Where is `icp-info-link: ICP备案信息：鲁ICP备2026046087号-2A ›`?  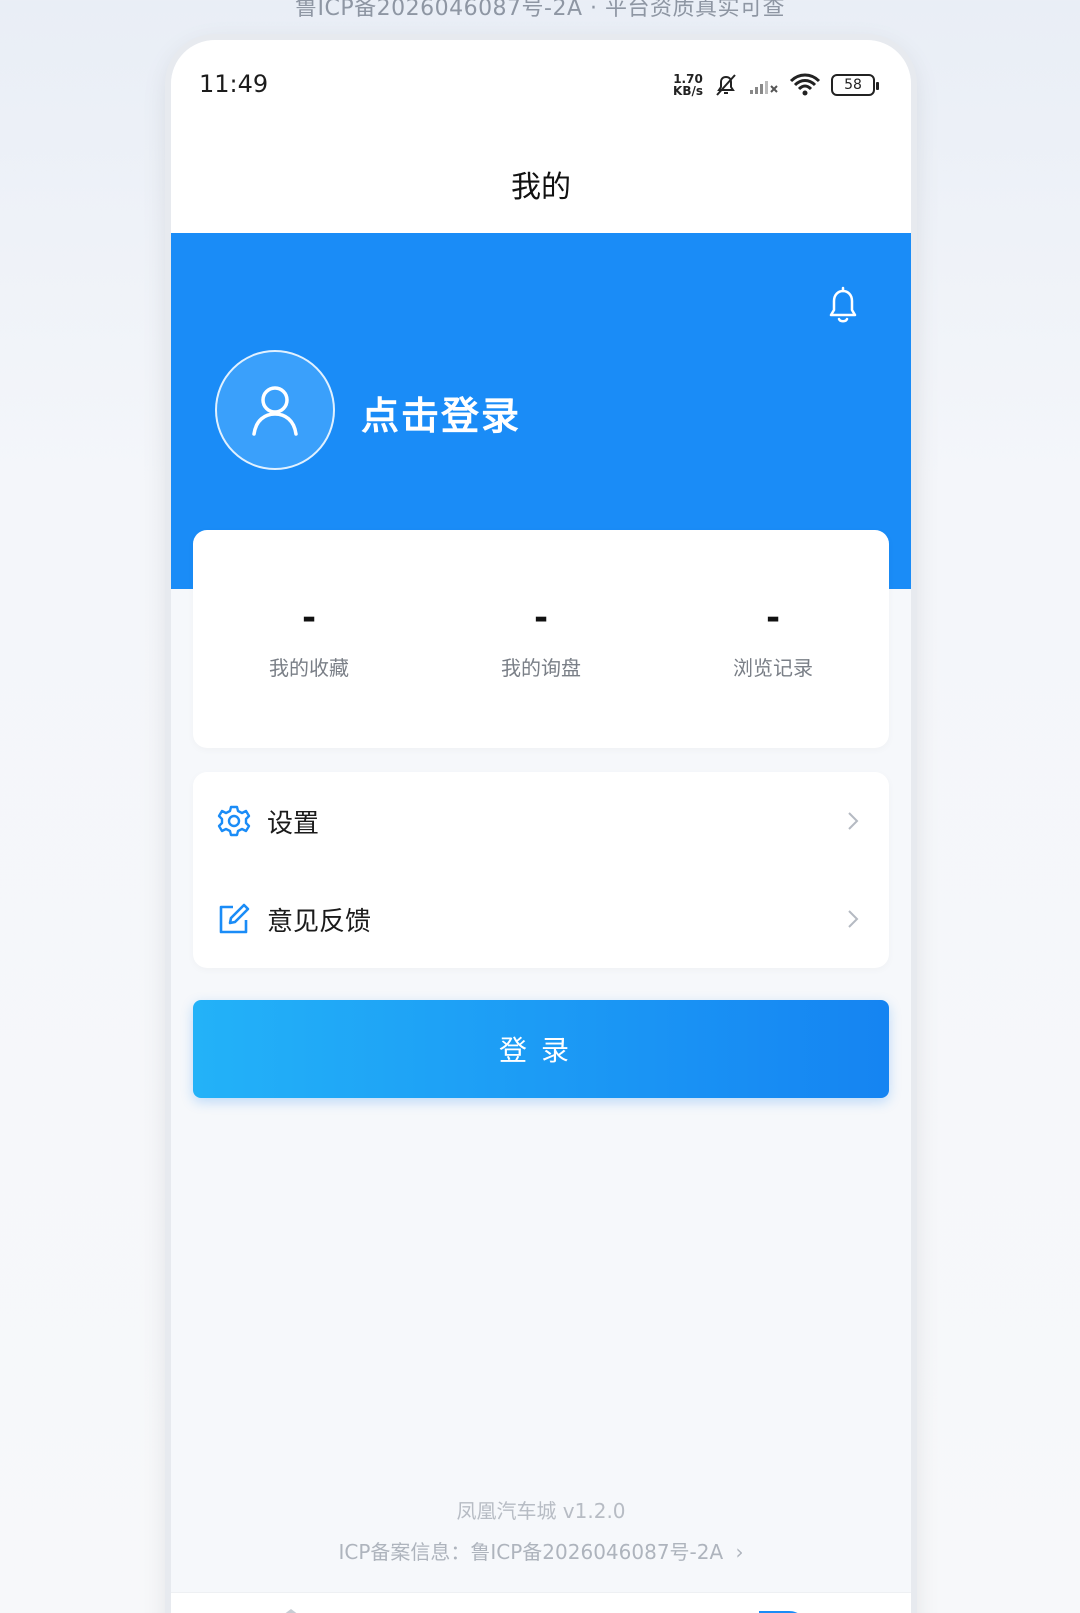 icp-info-link: ICP备案信息：鲁ICP备2026046087号-2A › is located at coordinates (541, 1550).